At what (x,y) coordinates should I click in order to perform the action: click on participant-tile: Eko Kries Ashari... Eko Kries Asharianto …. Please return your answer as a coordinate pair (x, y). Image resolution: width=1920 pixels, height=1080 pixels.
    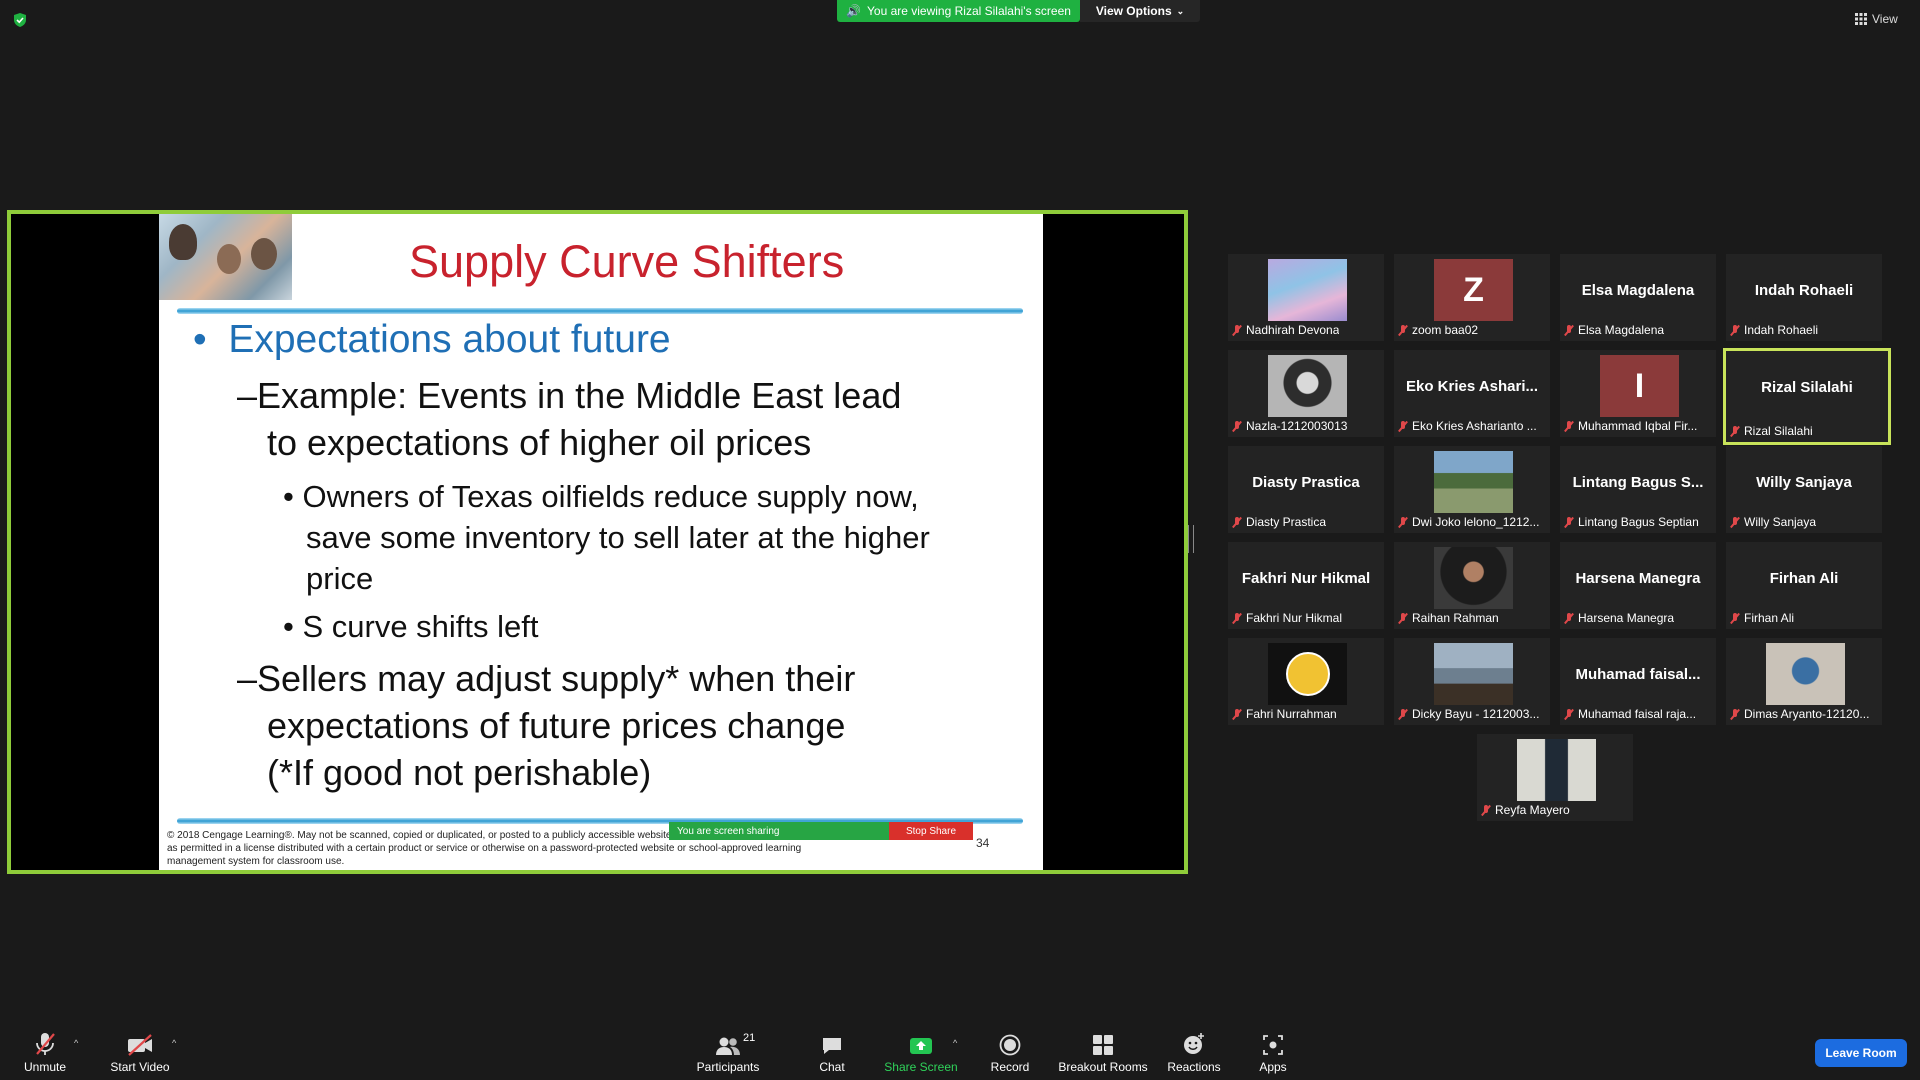
    Looking at the image, I should click on (1472, 393).